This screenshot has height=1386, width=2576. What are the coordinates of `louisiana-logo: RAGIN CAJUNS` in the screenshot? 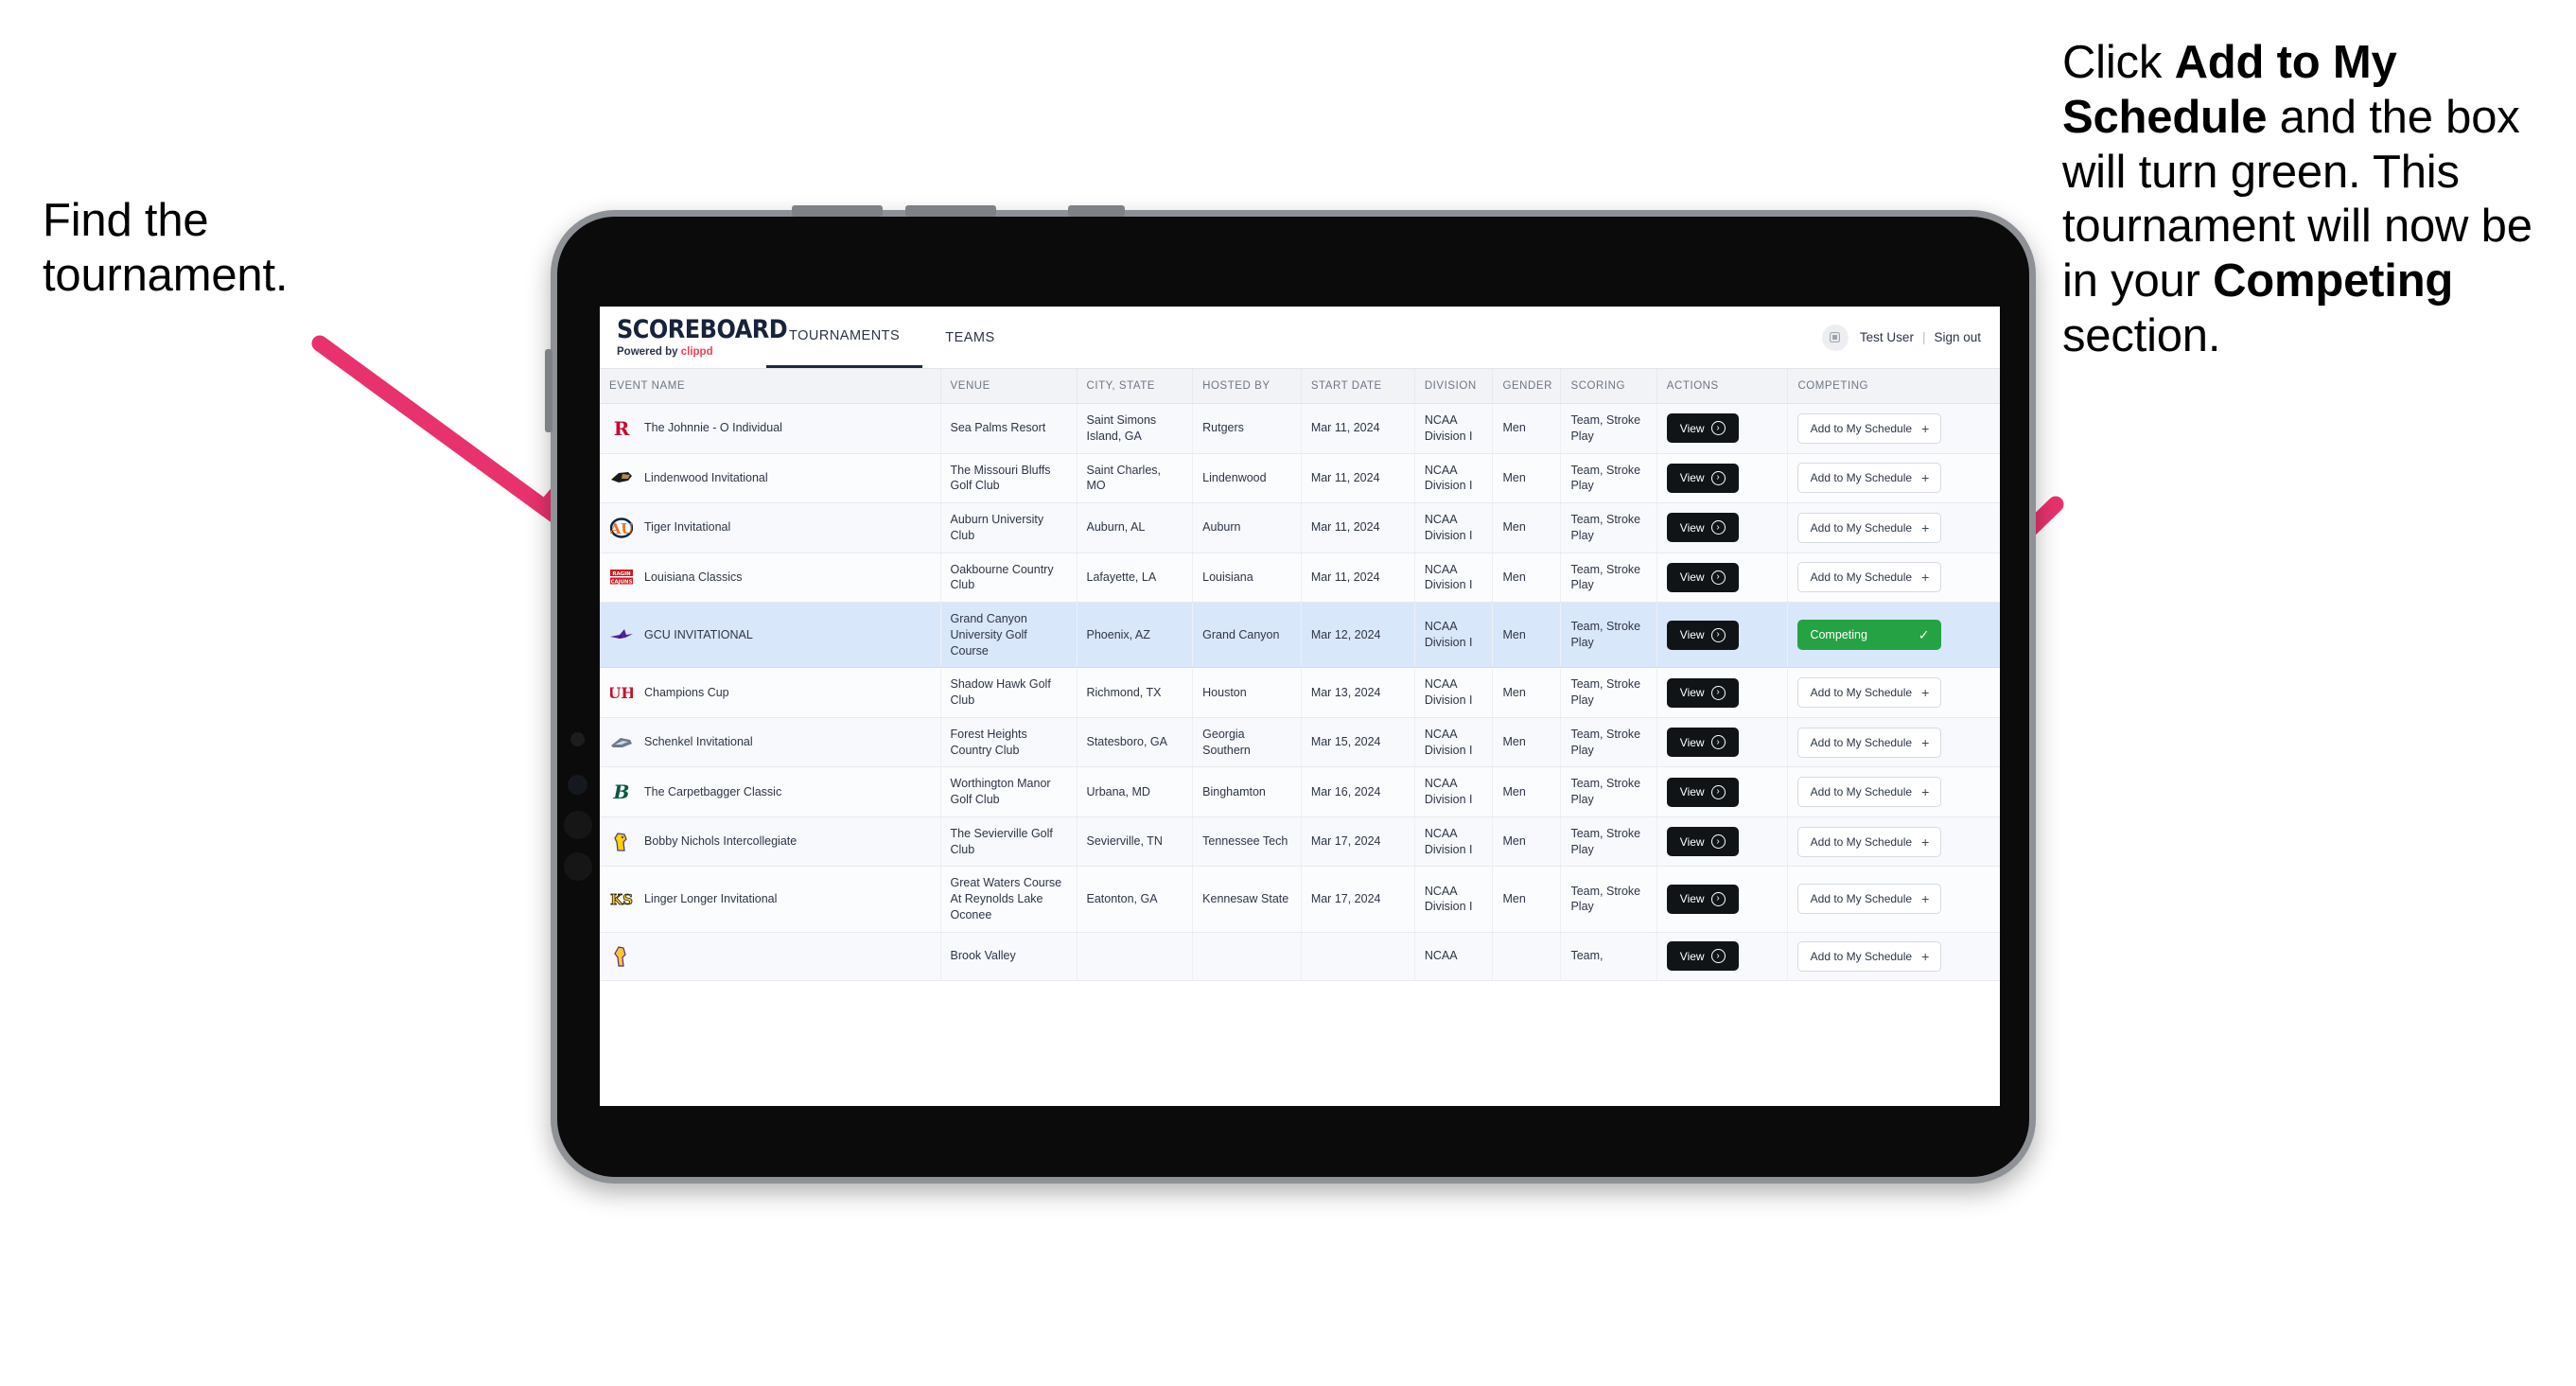 It's located at (622, 577).